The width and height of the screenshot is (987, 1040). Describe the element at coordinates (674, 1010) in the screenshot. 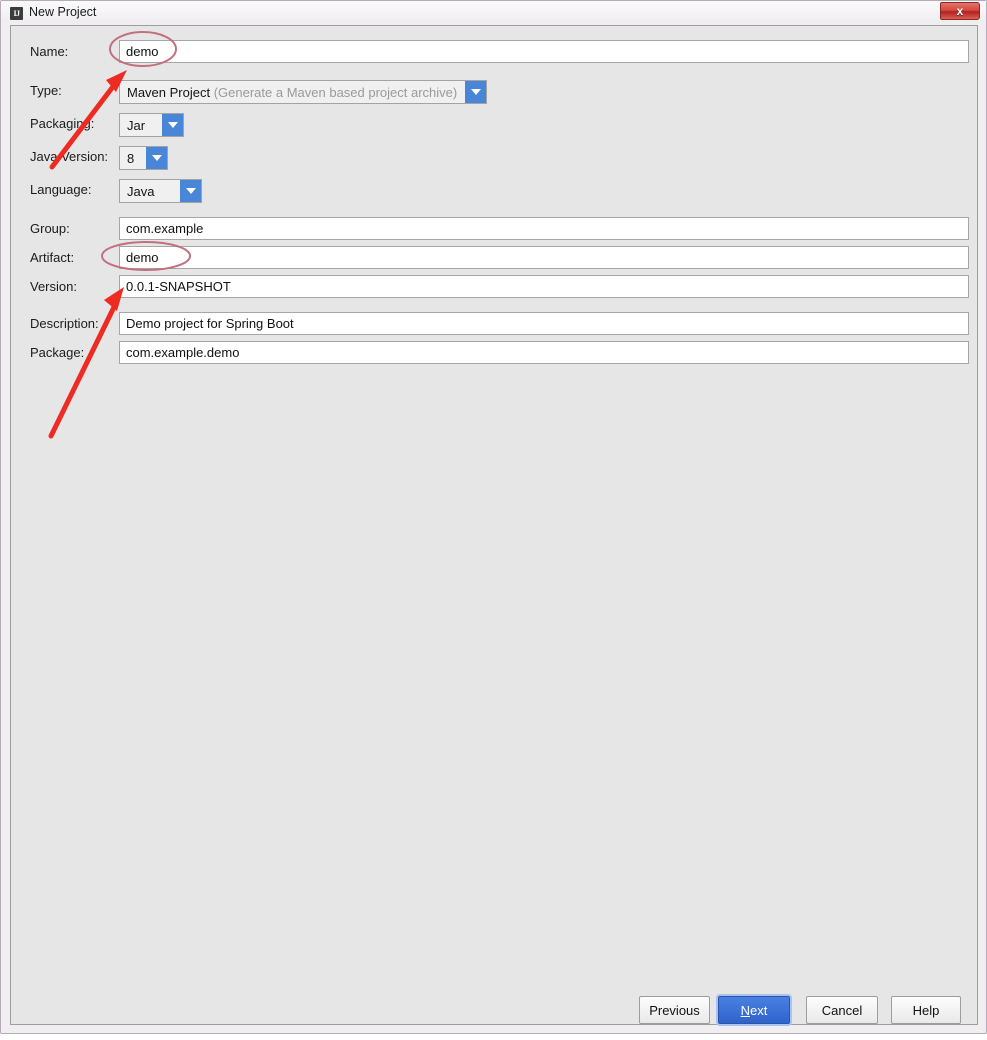

I see `previous-button: Previous` at that location.